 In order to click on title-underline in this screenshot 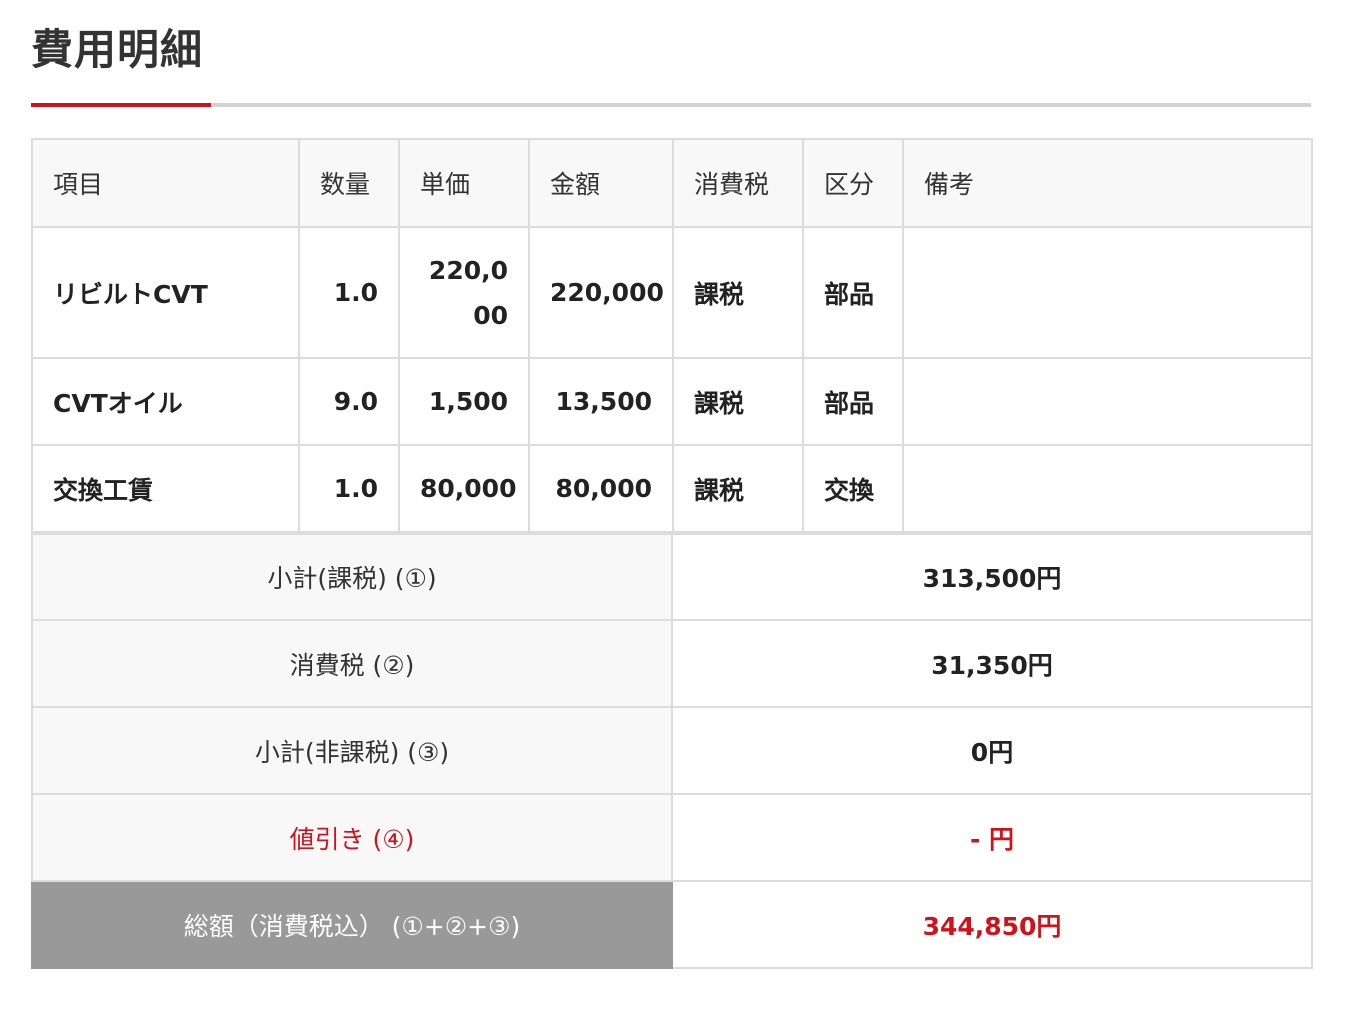, I will do `click(671, 105)`.